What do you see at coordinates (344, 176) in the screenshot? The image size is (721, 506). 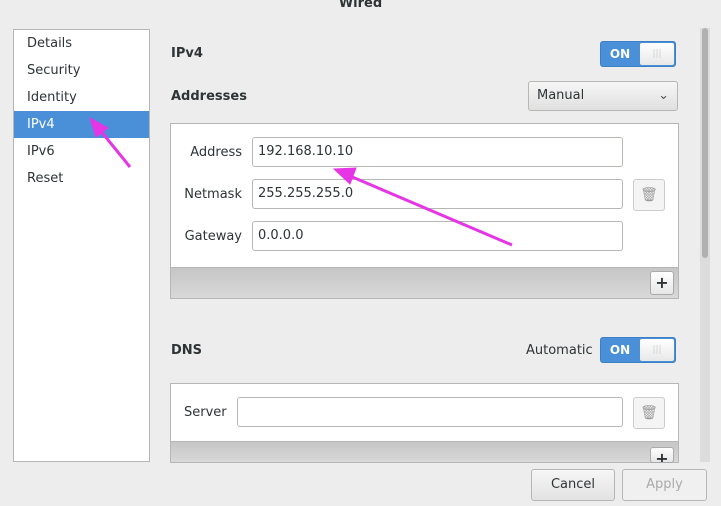 I see `arrow-to-address-head` at bounding box center [344, 176].